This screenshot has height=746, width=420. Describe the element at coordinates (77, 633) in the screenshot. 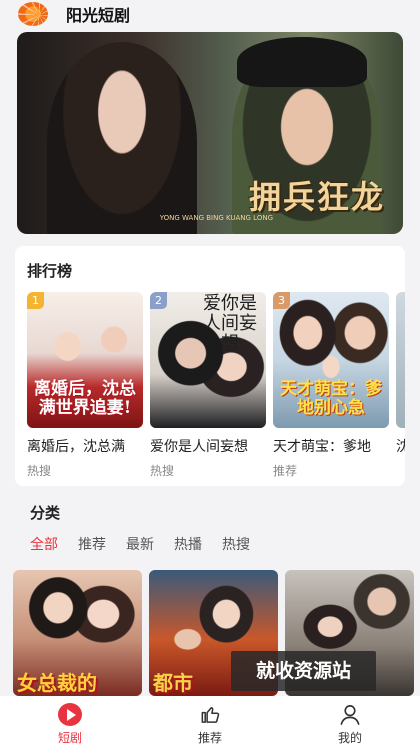

I see `category-poster-1: 女总裁的` at that location.